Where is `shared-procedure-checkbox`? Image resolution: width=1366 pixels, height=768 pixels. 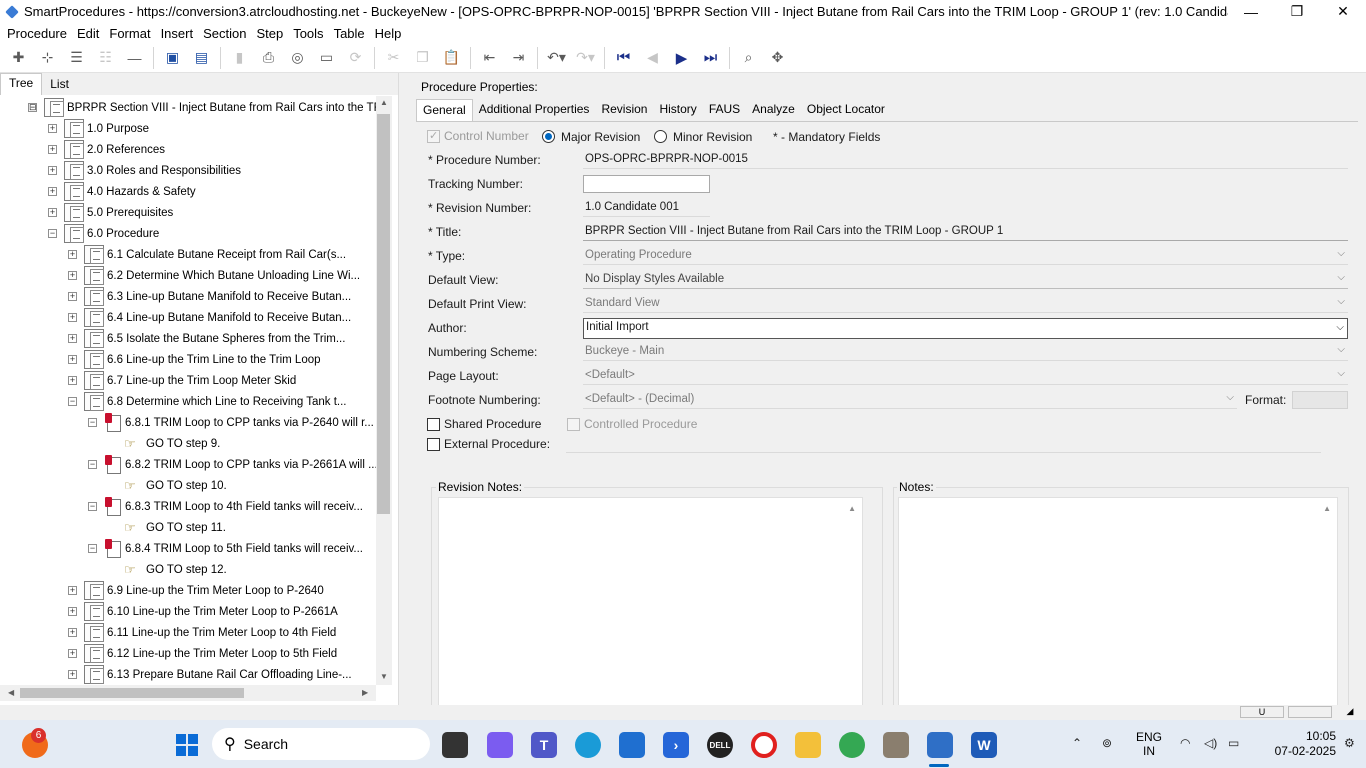
shared-procedure-checkbox is located at coordinates (433, 424).